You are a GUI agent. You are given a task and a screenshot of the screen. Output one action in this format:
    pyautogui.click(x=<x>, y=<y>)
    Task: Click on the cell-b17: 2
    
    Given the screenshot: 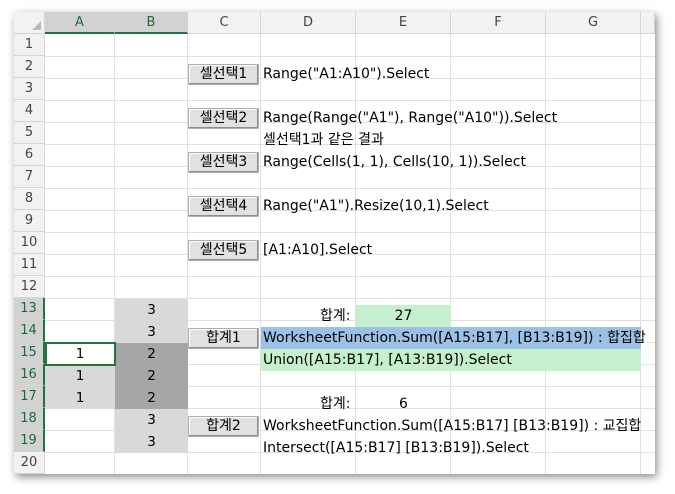 What is the action you would take?
    pyautogui.click(x=151, y=398)
    